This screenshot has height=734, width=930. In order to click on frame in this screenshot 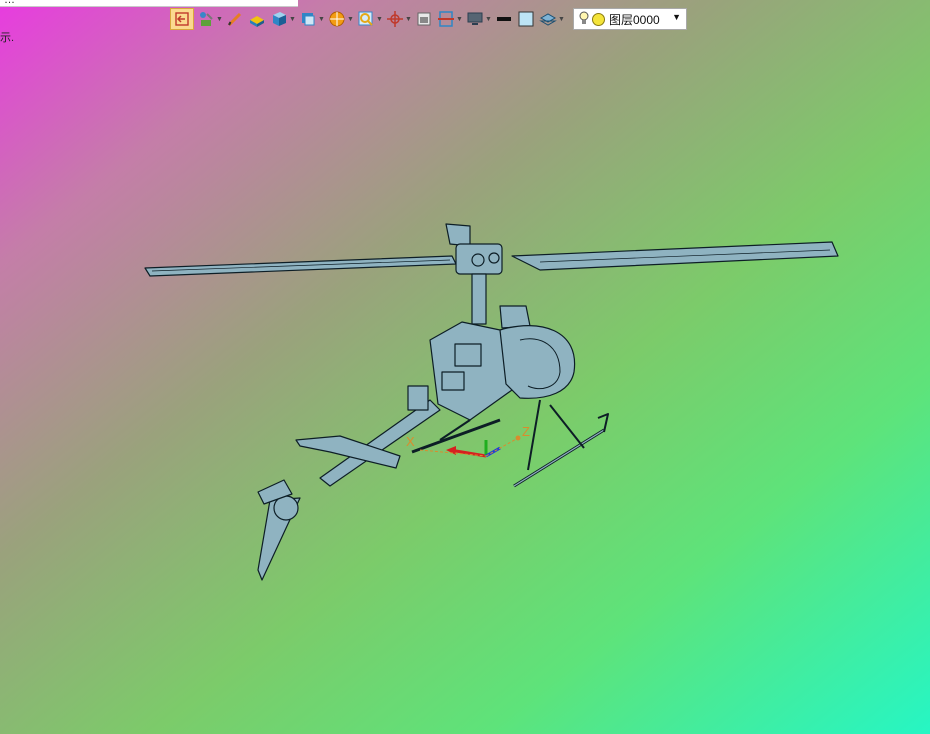, I will do `click(471, 371)`.